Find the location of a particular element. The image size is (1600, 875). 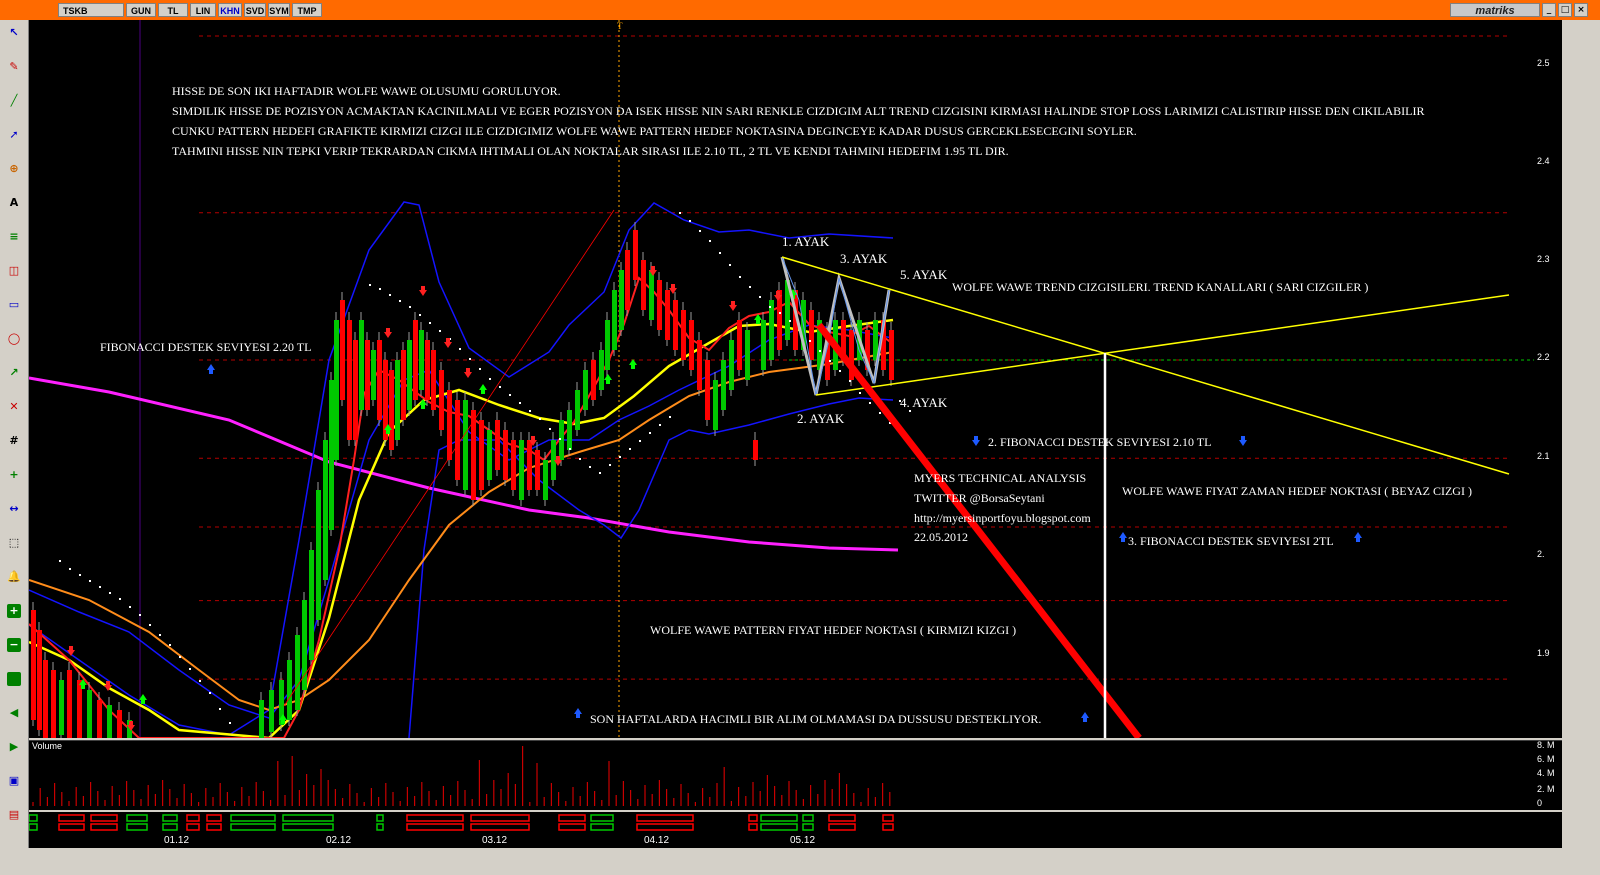

price-tick: 2. is located at coordinates (1541, 554).